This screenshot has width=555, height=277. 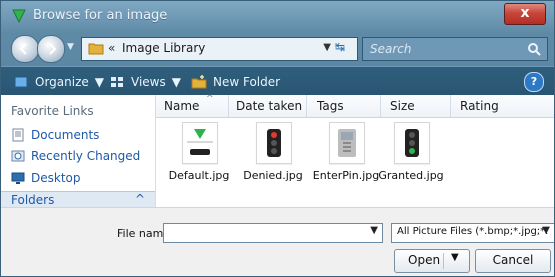 I want to click on views-button: Views ▼, so click(x=145, y=82).